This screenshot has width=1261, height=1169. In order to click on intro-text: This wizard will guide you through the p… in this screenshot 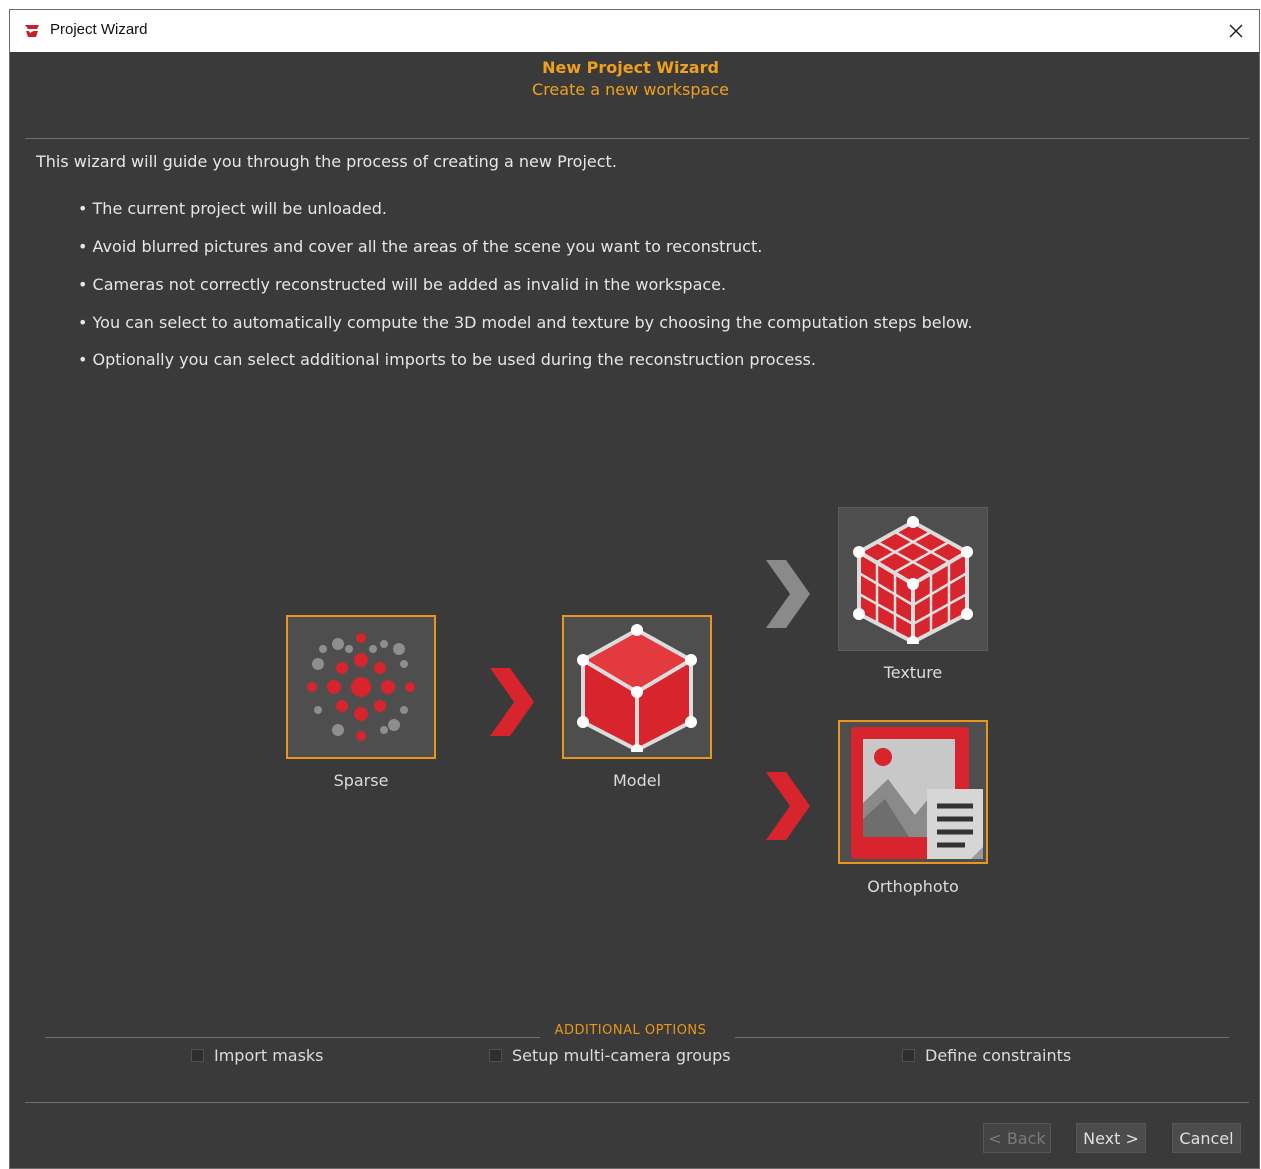, I will do `click(326, 161)`.